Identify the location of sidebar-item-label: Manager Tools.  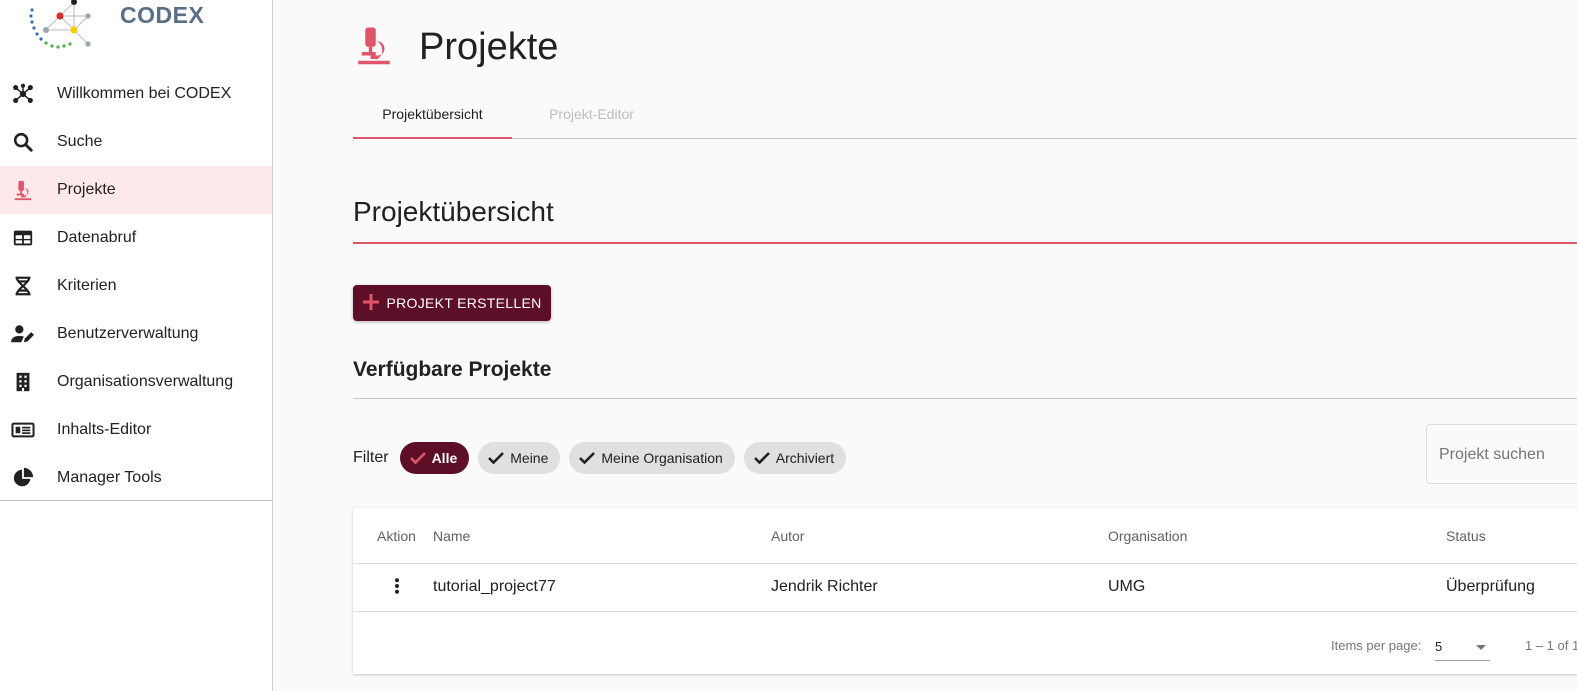
(109, 477).